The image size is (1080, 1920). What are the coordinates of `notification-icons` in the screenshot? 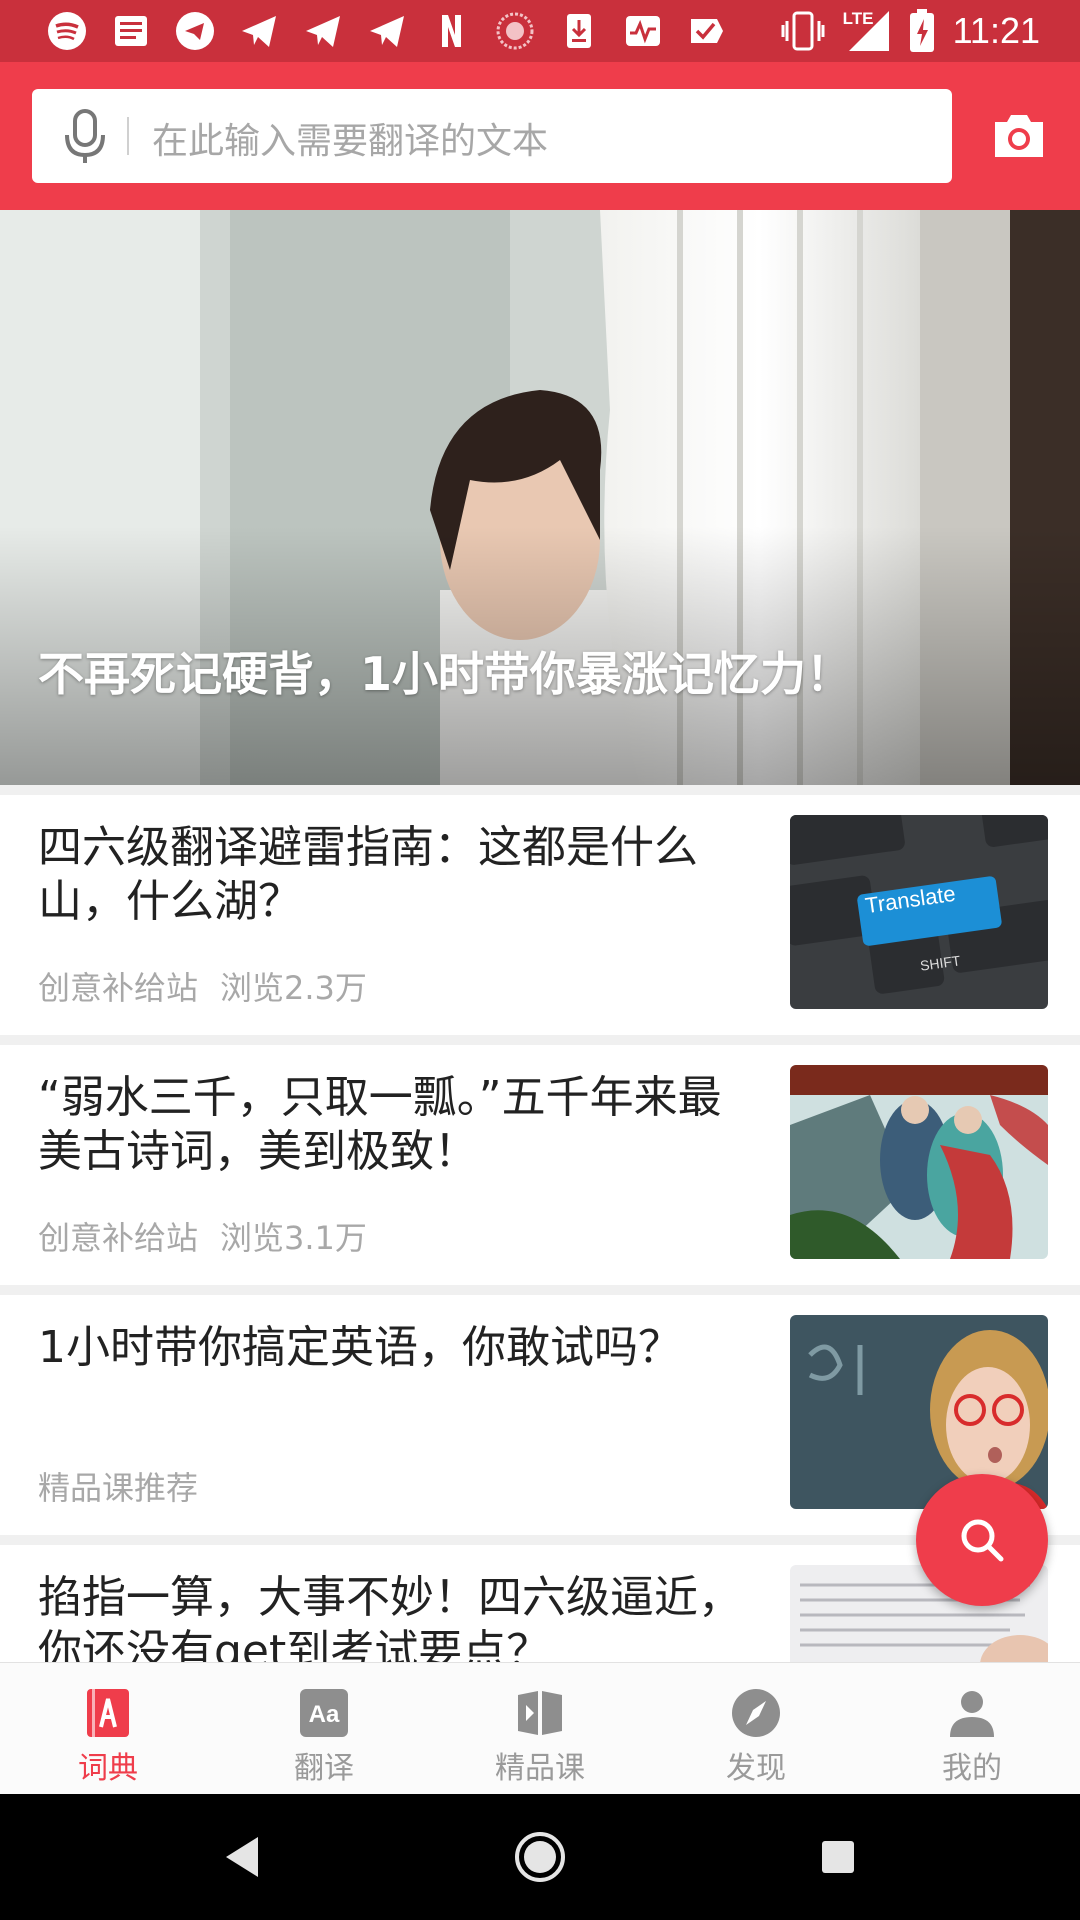 It's located at (387, 31).